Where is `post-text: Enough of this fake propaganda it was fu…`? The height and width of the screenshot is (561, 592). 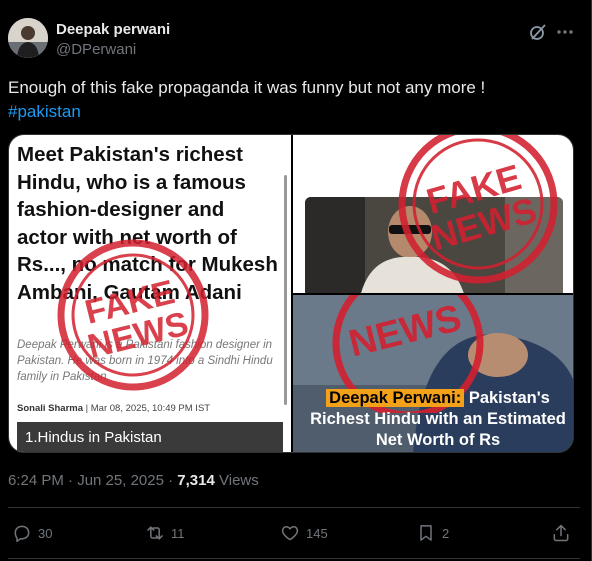
post-text: Enough of this fake propaganda it was fu… is located at coordinates (293, 100).